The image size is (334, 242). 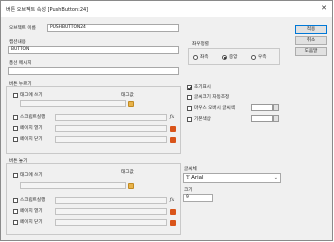 What do you see at coordinates (200, 44) in the screenshot?
I see `align-label: 좌우정렬` at bounding box center [200, 44].